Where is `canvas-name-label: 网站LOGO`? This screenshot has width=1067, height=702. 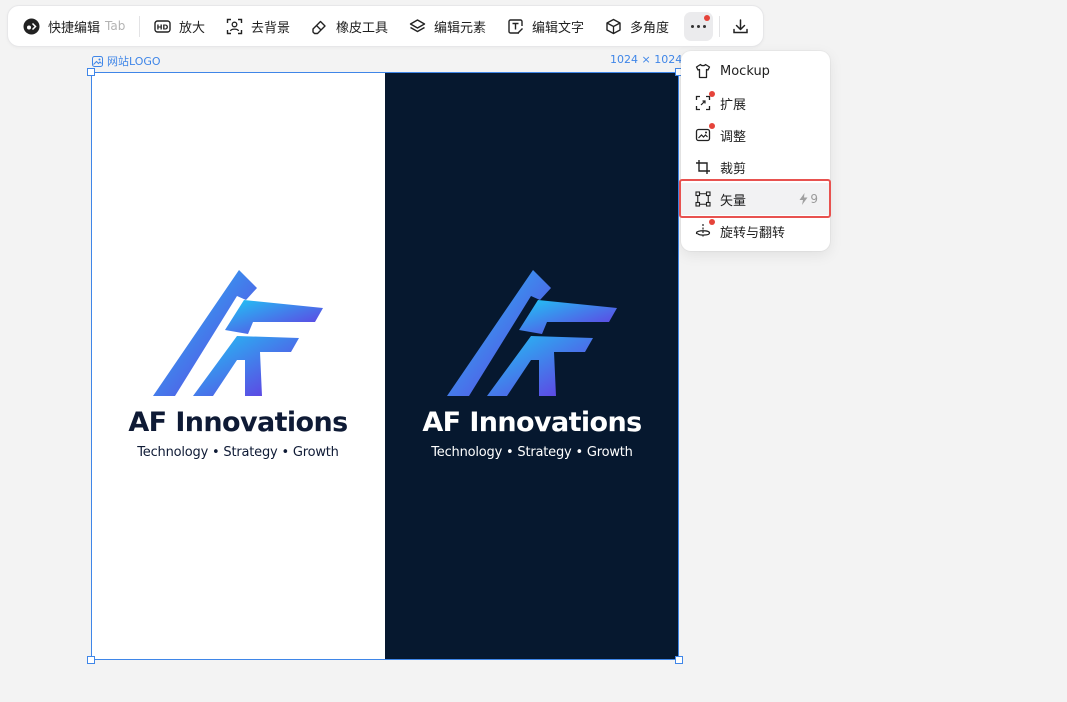
canvas-name-label: 网站LOGO is located at coordinates (134, 61).